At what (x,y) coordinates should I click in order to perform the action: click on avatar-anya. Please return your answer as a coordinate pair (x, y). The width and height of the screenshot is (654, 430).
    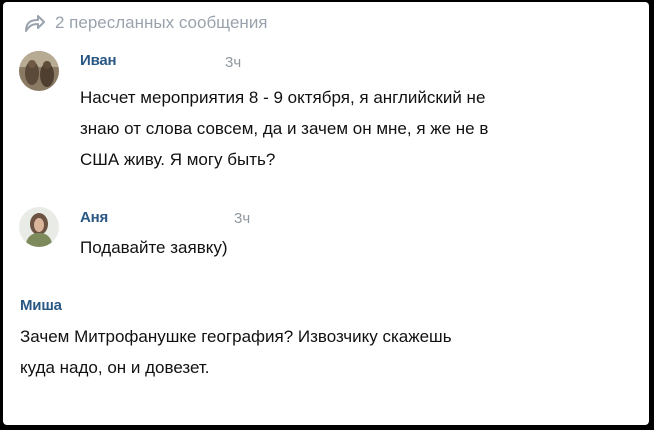
    Looking at the image, I should click on (39, 227).